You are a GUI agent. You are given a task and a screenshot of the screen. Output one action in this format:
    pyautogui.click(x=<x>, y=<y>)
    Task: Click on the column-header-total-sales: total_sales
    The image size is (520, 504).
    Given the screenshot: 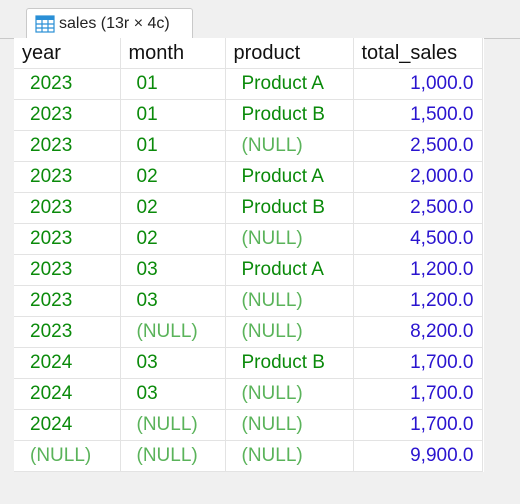 What is the action you would take?
    pyautogui.click(x=418, y=53)
    